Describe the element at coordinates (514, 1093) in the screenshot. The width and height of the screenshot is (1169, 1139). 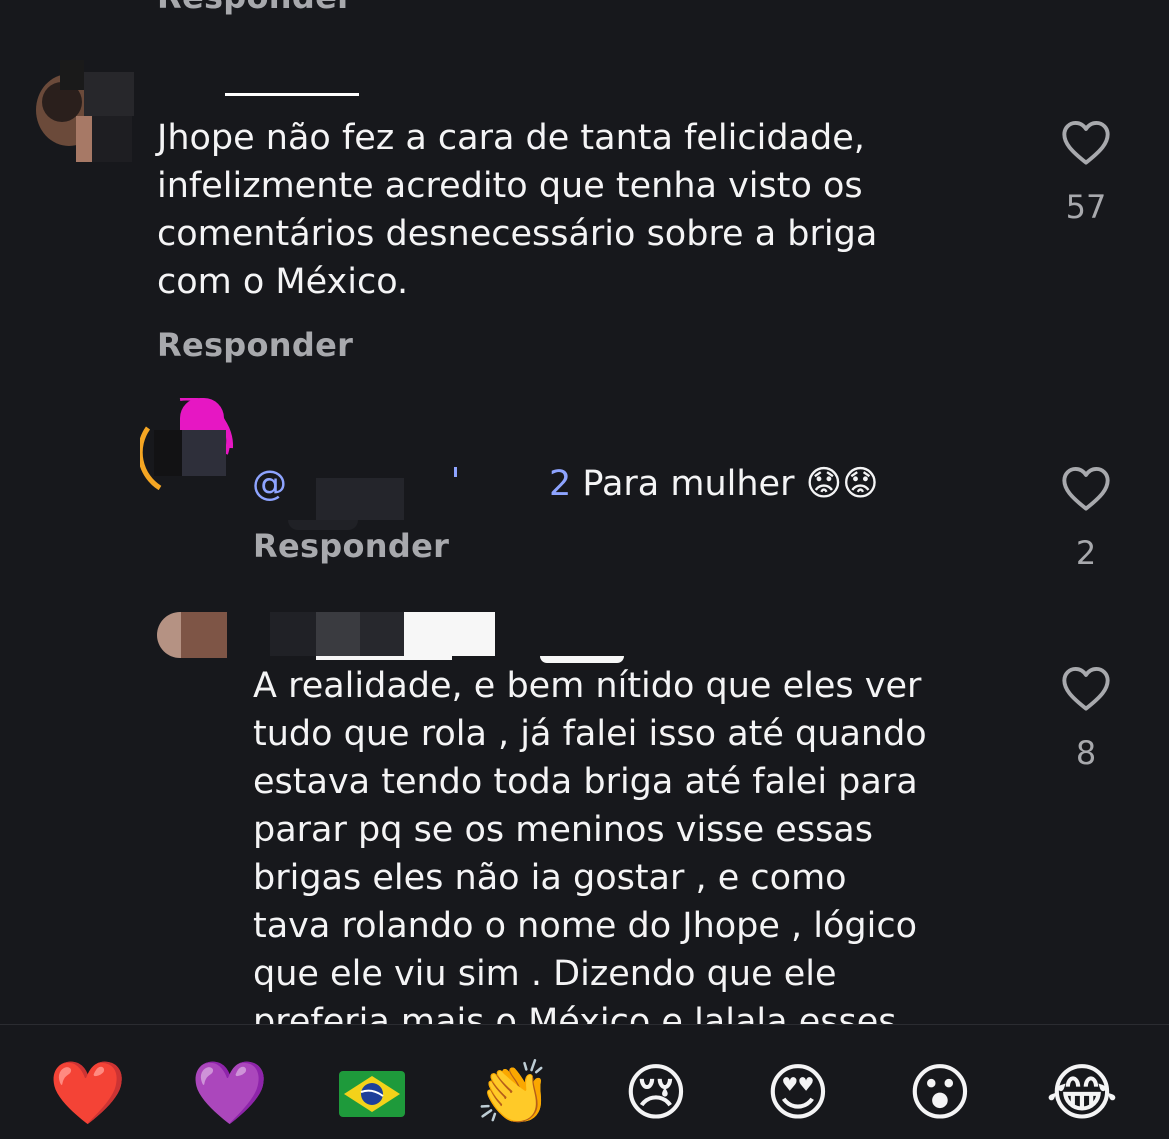
I see `clapping-hands-emoji-button: 👏` at that location.